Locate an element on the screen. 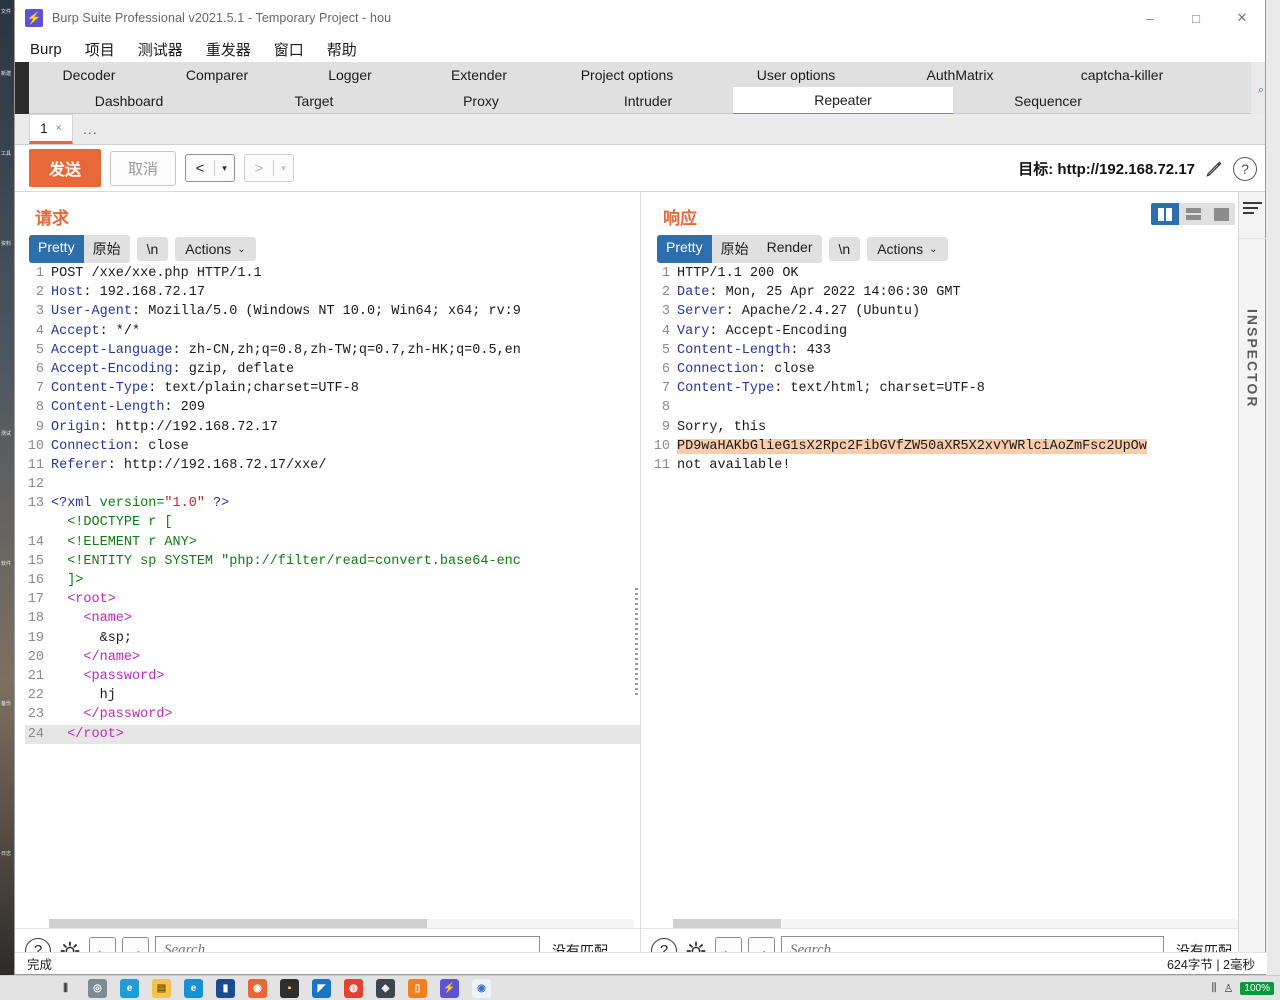 The height and width of the screenshot is (1000, 1280). line-number: 14 is located at coordinates (35, 542).